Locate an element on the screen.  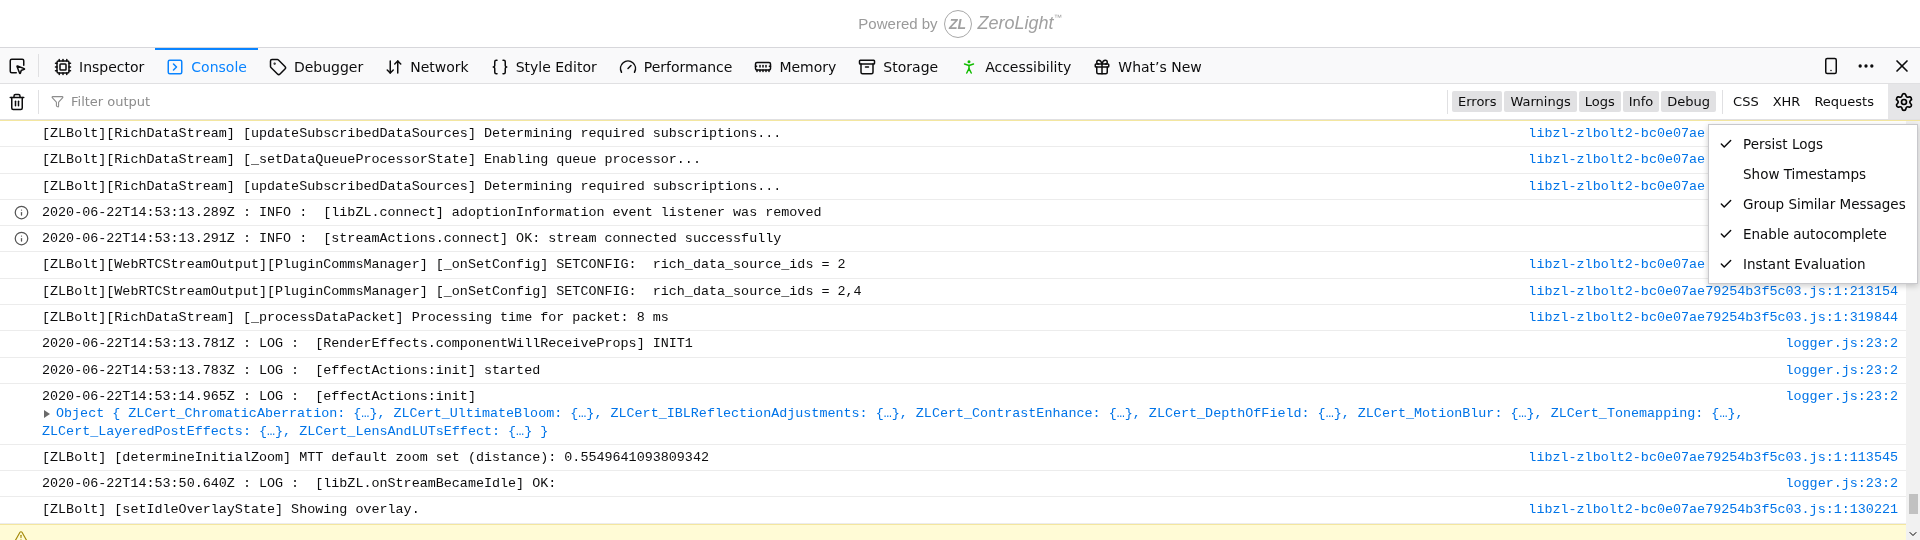
level-filter-button: Errors is located at coordinates (1477, 101).